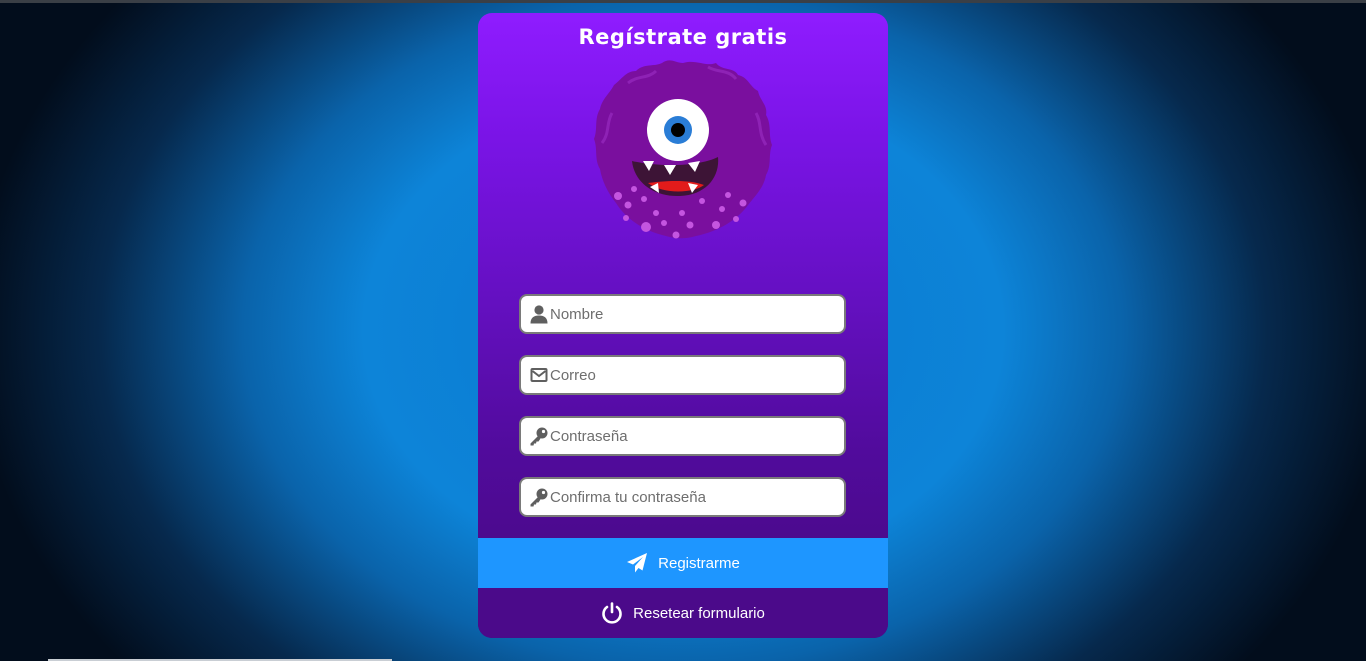  I want to click on user-icon, so click(539, 314).